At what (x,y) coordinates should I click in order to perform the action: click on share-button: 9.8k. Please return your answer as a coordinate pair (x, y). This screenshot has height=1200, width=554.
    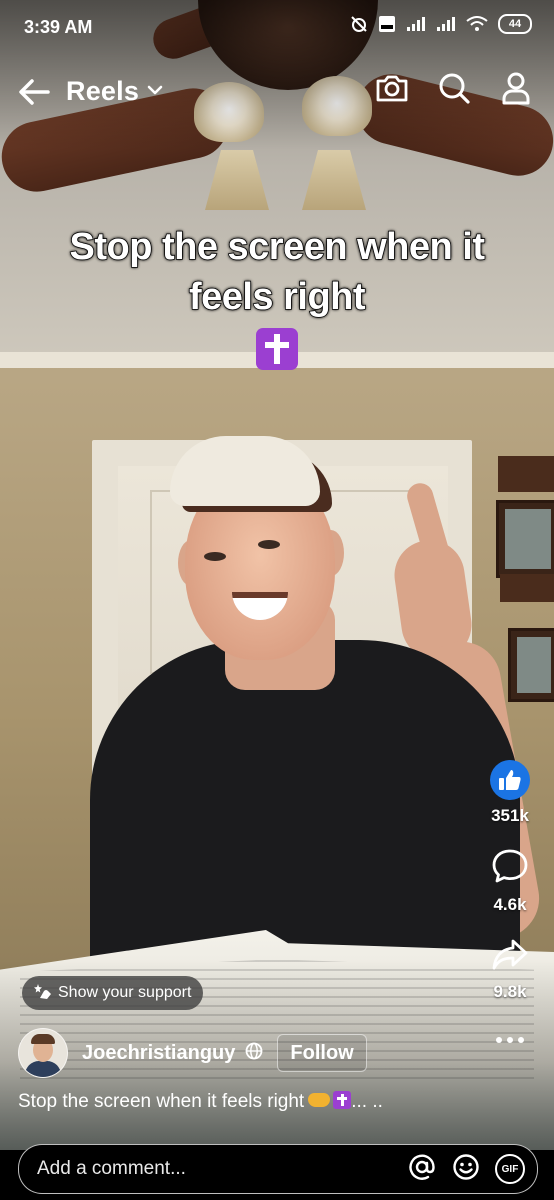
    Looking at the image, I should click on (510, 969).